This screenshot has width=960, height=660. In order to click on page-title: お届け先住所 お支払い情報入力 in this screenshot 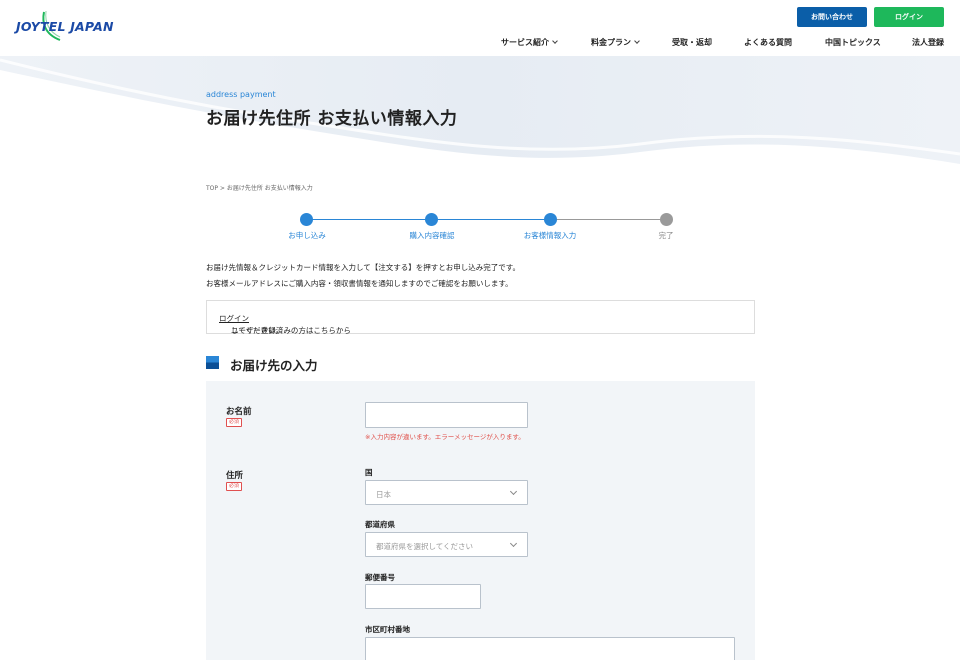, I will do `click(332, 119)`.